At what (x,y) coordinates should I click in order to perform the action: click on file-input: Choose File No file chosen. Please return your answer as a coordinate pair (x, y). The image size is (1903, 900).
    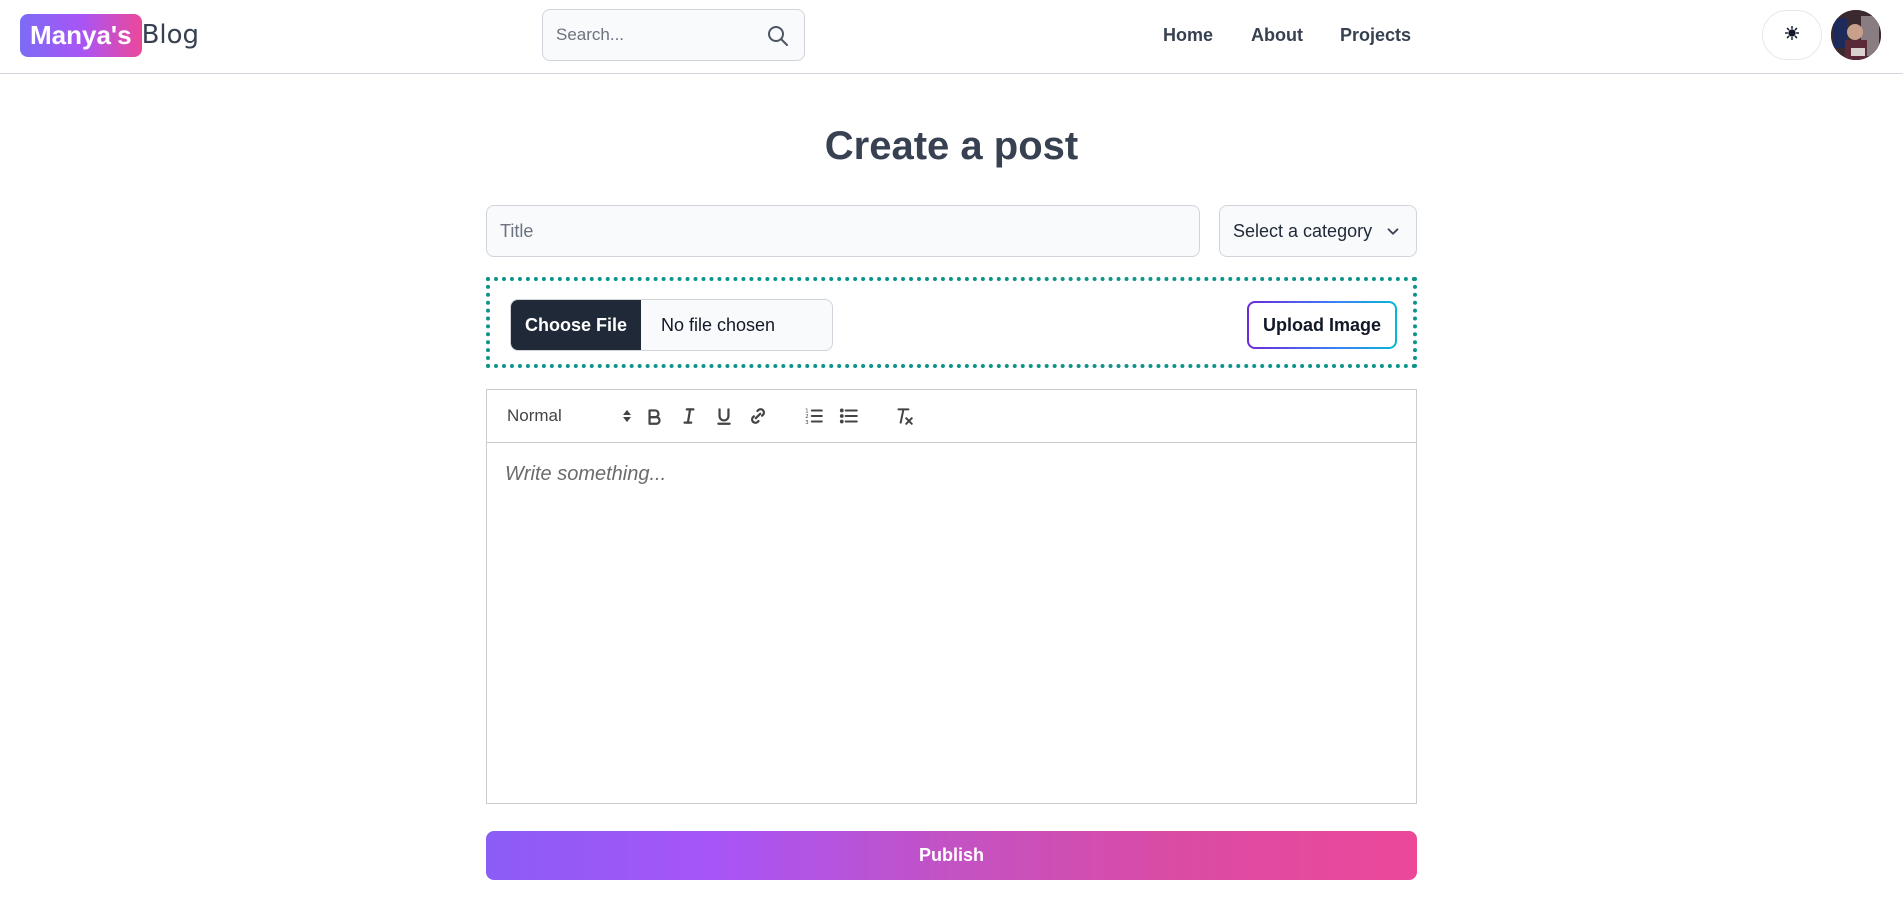
    Looking at the image, I should click on (671, 325).